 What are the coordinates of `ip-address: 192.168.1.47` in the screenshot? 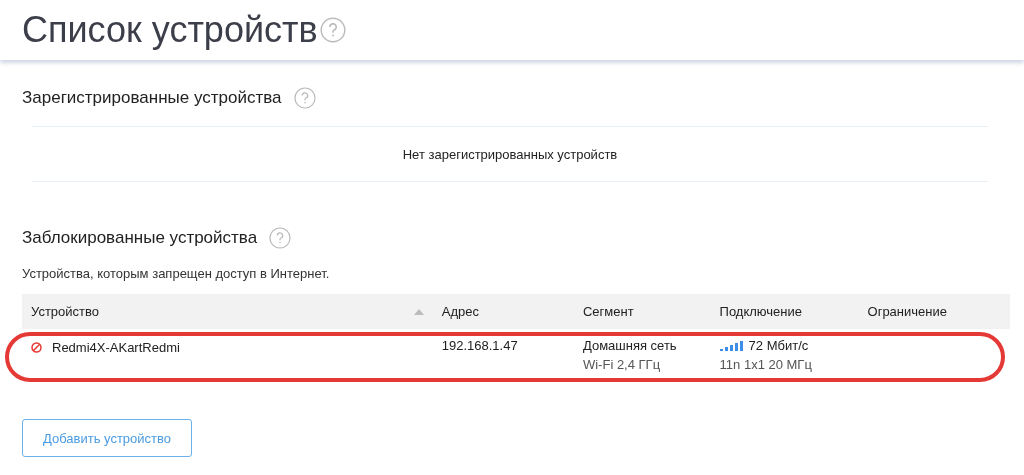 It's located at (480, 345).